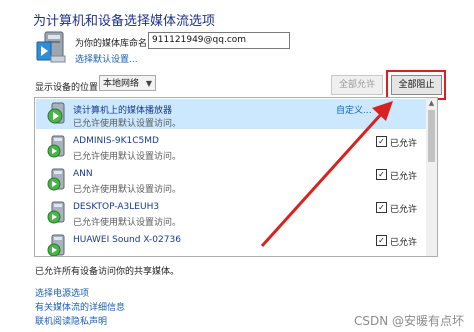  What do you see at coordinates (107, 272) in the screenshot?
I see `sharing-status-text: 已允许所有设备访问你的共享媒体。` at bounding box center [107, 272].